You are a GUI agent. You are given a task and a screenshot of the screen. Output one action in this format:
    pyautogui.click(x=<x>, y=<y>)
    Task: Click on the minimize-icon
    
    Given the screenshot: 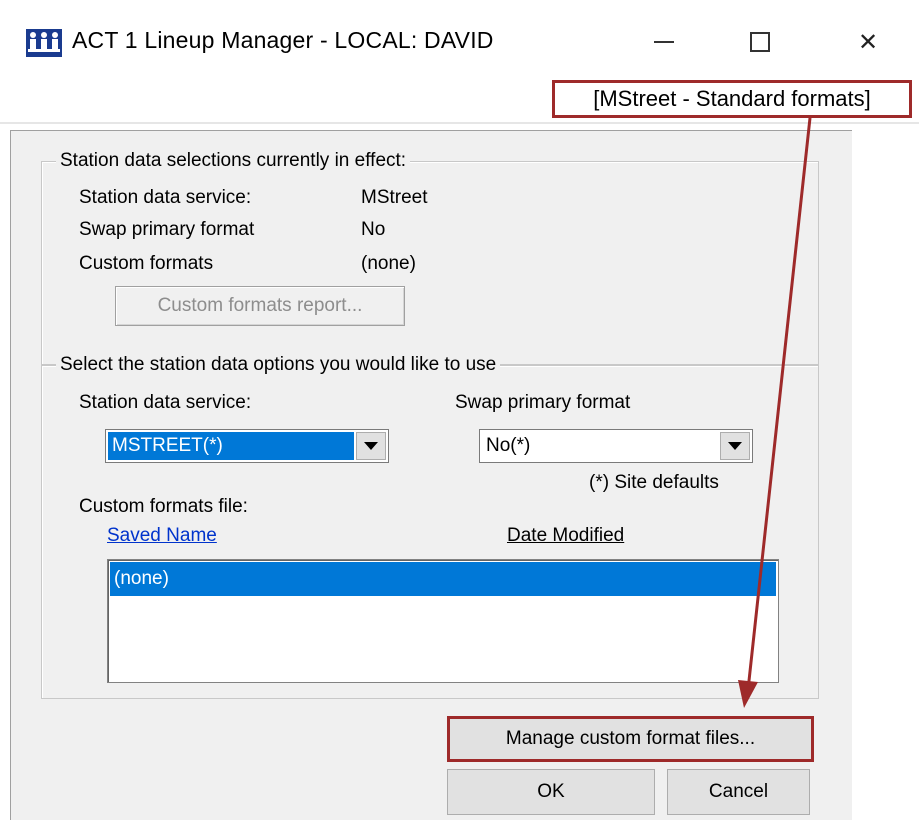 What is the action you would take?
    pyautogui.click(x=664, y=42)
    